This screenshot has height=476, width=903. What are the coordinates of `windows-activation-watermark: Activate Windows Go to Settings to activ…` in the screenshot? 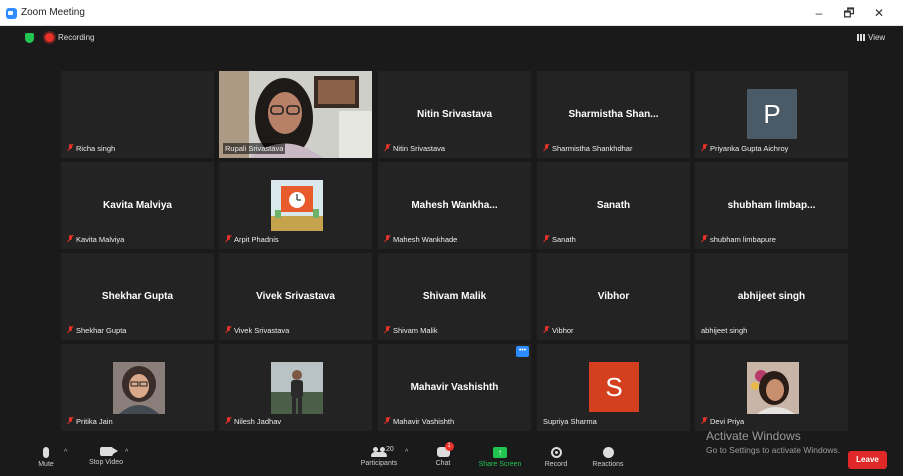 It's located at (773, 442).